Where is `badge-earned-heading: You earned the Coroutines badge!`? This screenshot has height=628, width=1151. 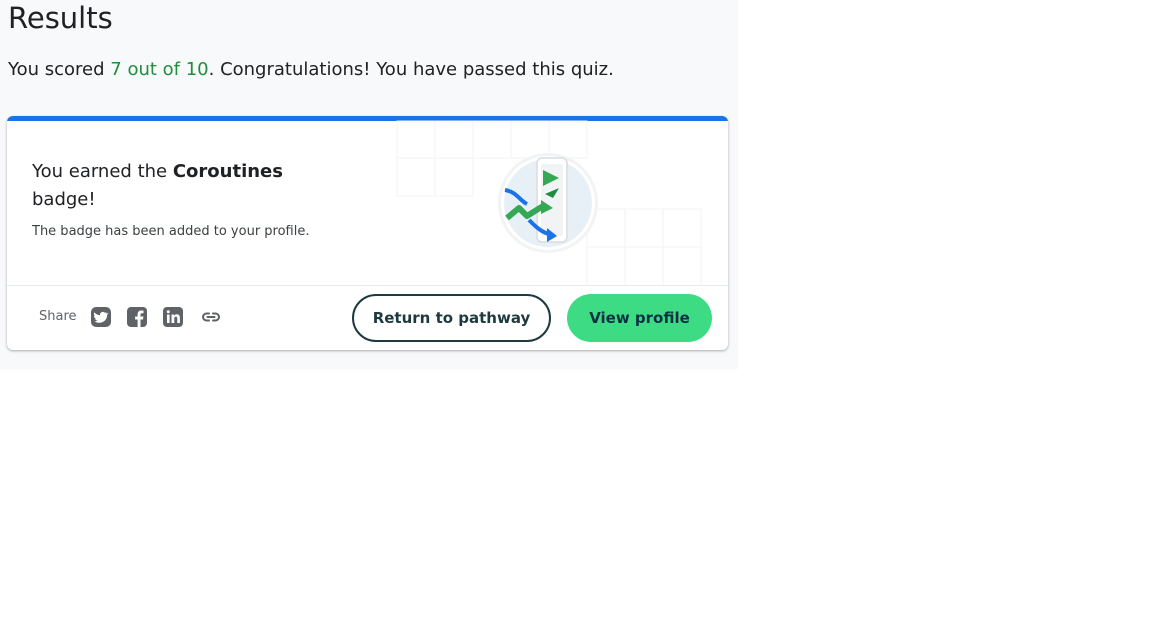 badge-earned-heading: You earned the Coroutines badge! is located at coordinates (177, 186).